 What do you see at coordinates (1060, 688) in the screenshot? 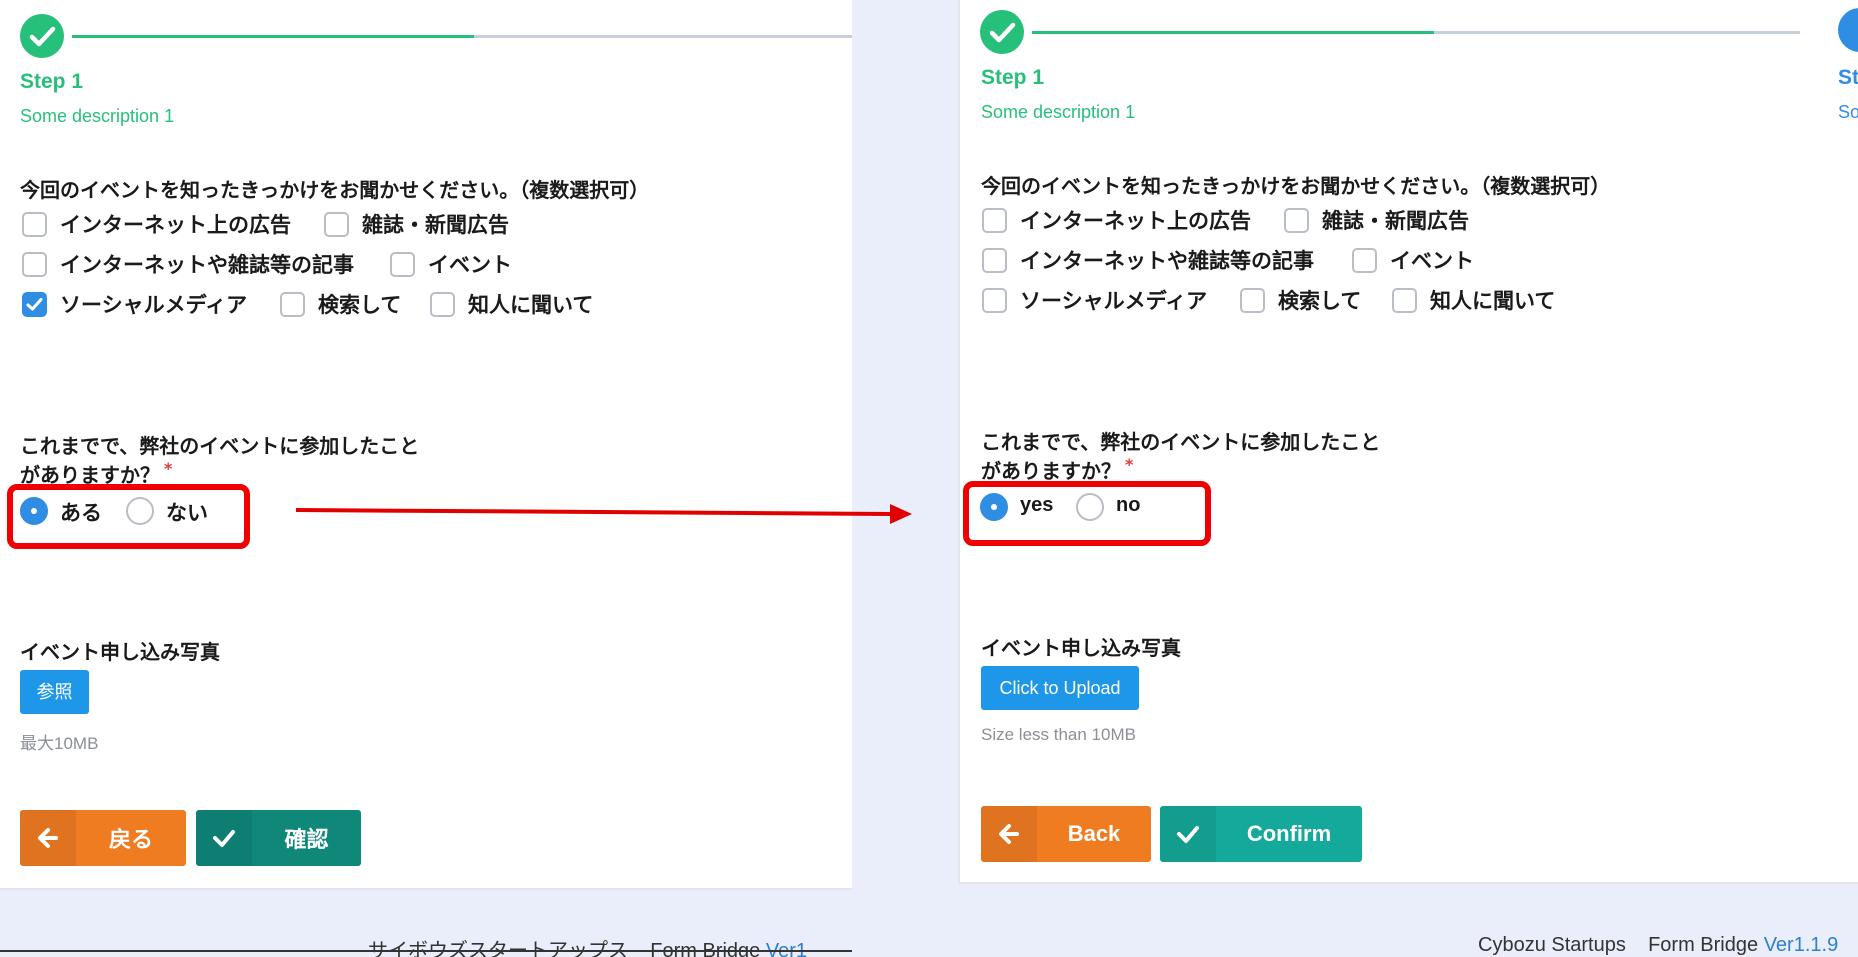
I see `upload-button: Click to Upload` at bounding box center [1060, 688].